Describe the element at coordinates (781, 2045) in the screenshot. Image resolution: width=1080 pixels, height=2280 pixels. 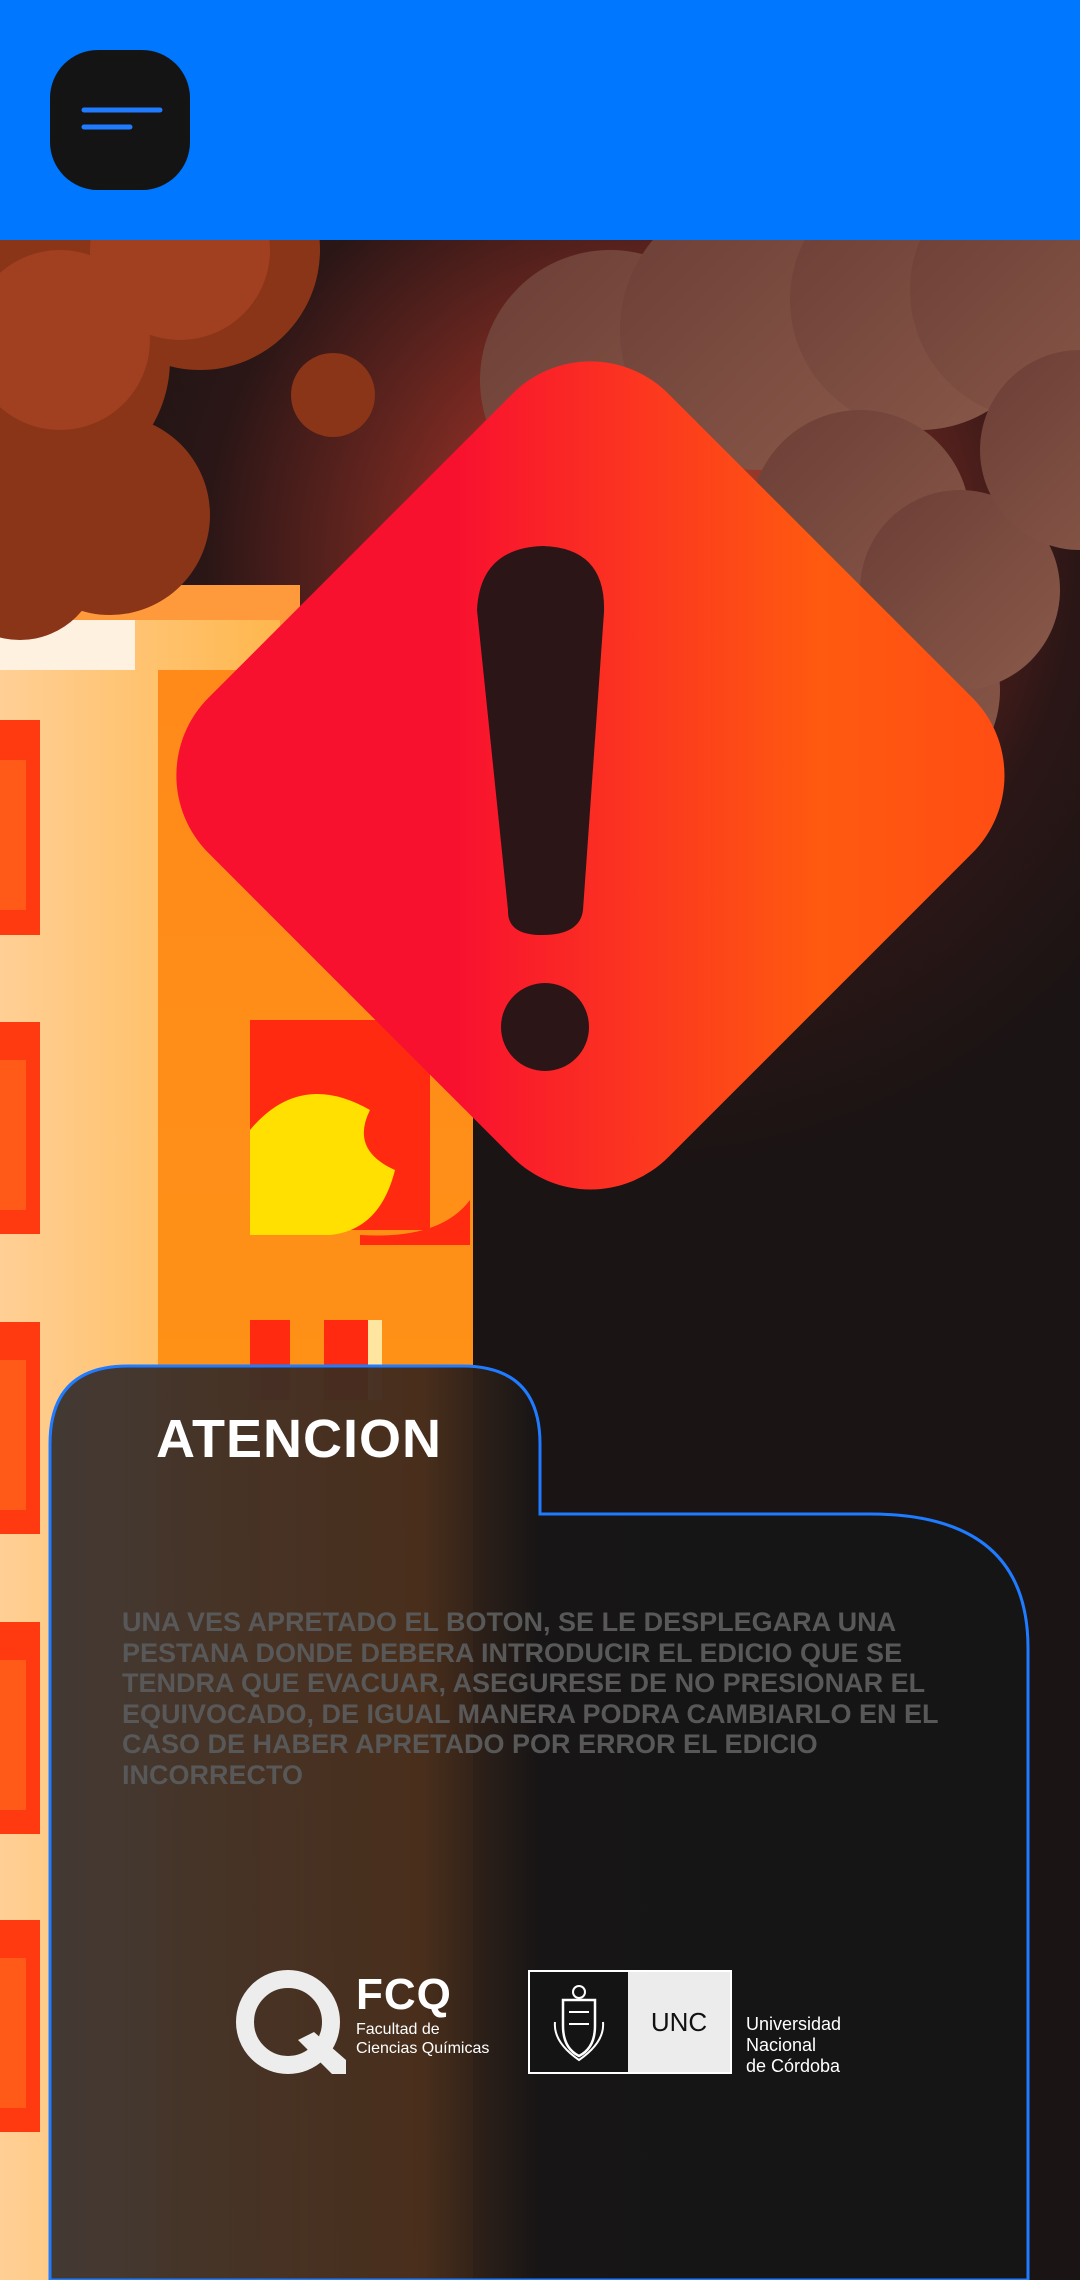
I see `unc-line-2: Nacional` at that location.